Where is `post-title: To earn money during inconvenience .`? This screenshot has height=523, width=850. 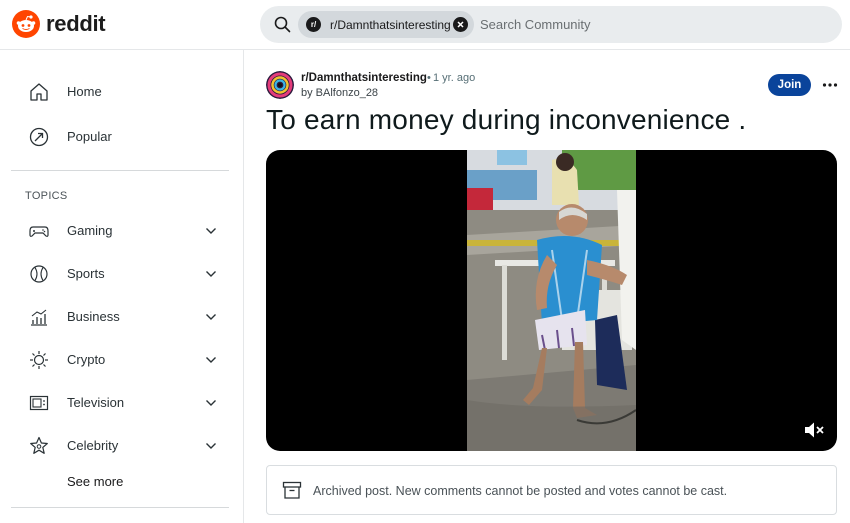
post-title: To earn money during inconvenience . is located at coordinates (506, 119).